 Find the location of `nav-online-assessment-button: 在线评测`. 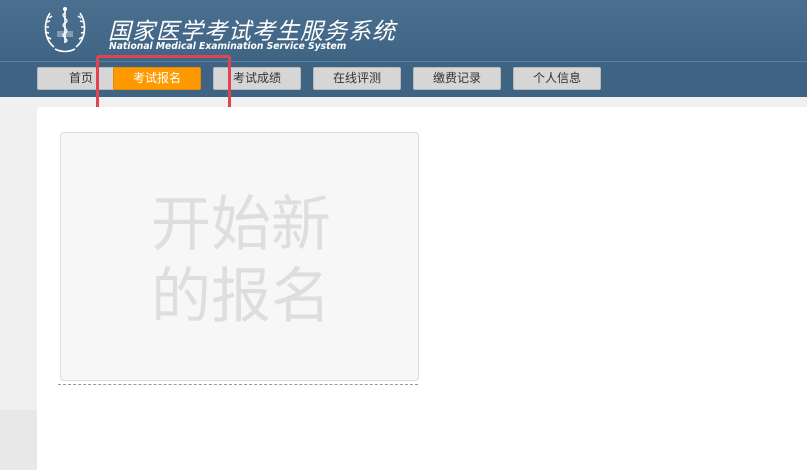

nav-online-assessment-button: 在线评测 is located at coordinates (357, 78).